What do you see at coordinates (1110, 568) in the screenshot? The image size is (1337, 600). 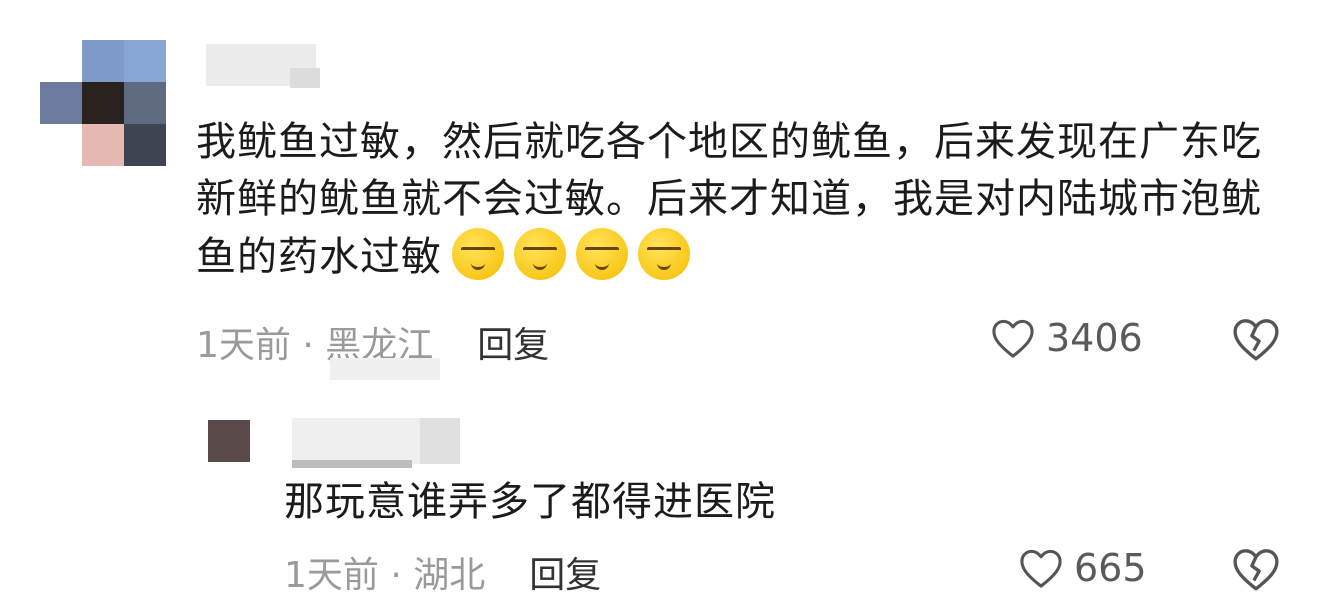 I see `like-count: 665` at bounding box center [1110, 568].